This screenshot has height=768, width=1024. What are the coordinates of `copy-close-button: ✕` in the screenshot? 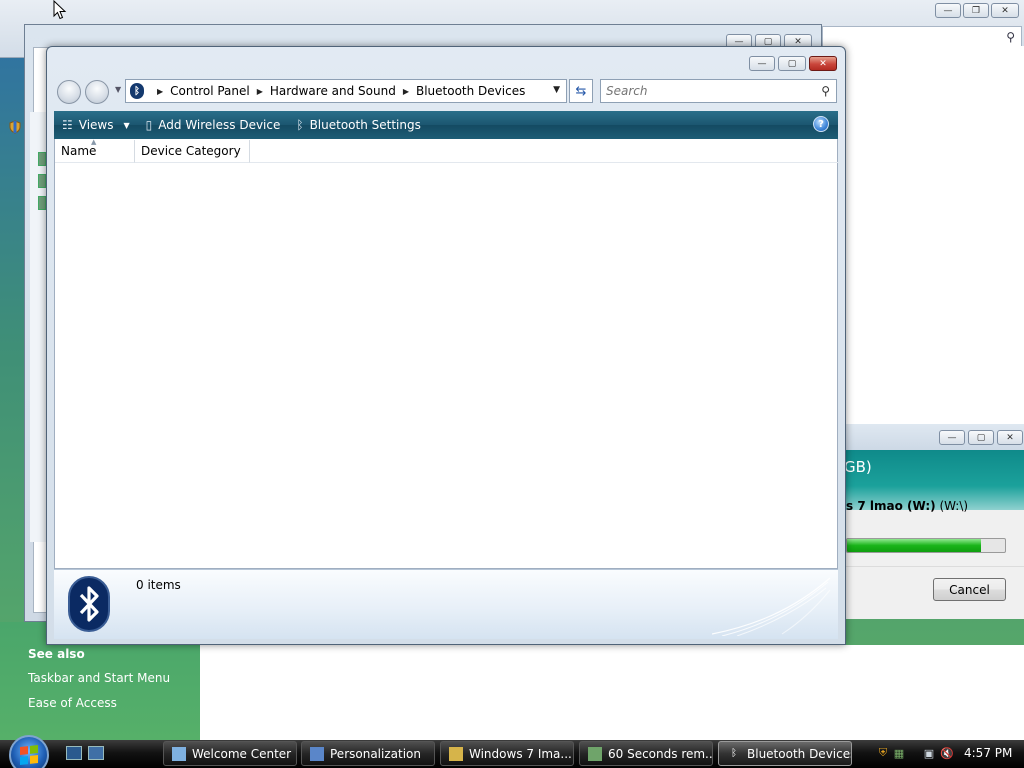 It's located at (1010, 437).